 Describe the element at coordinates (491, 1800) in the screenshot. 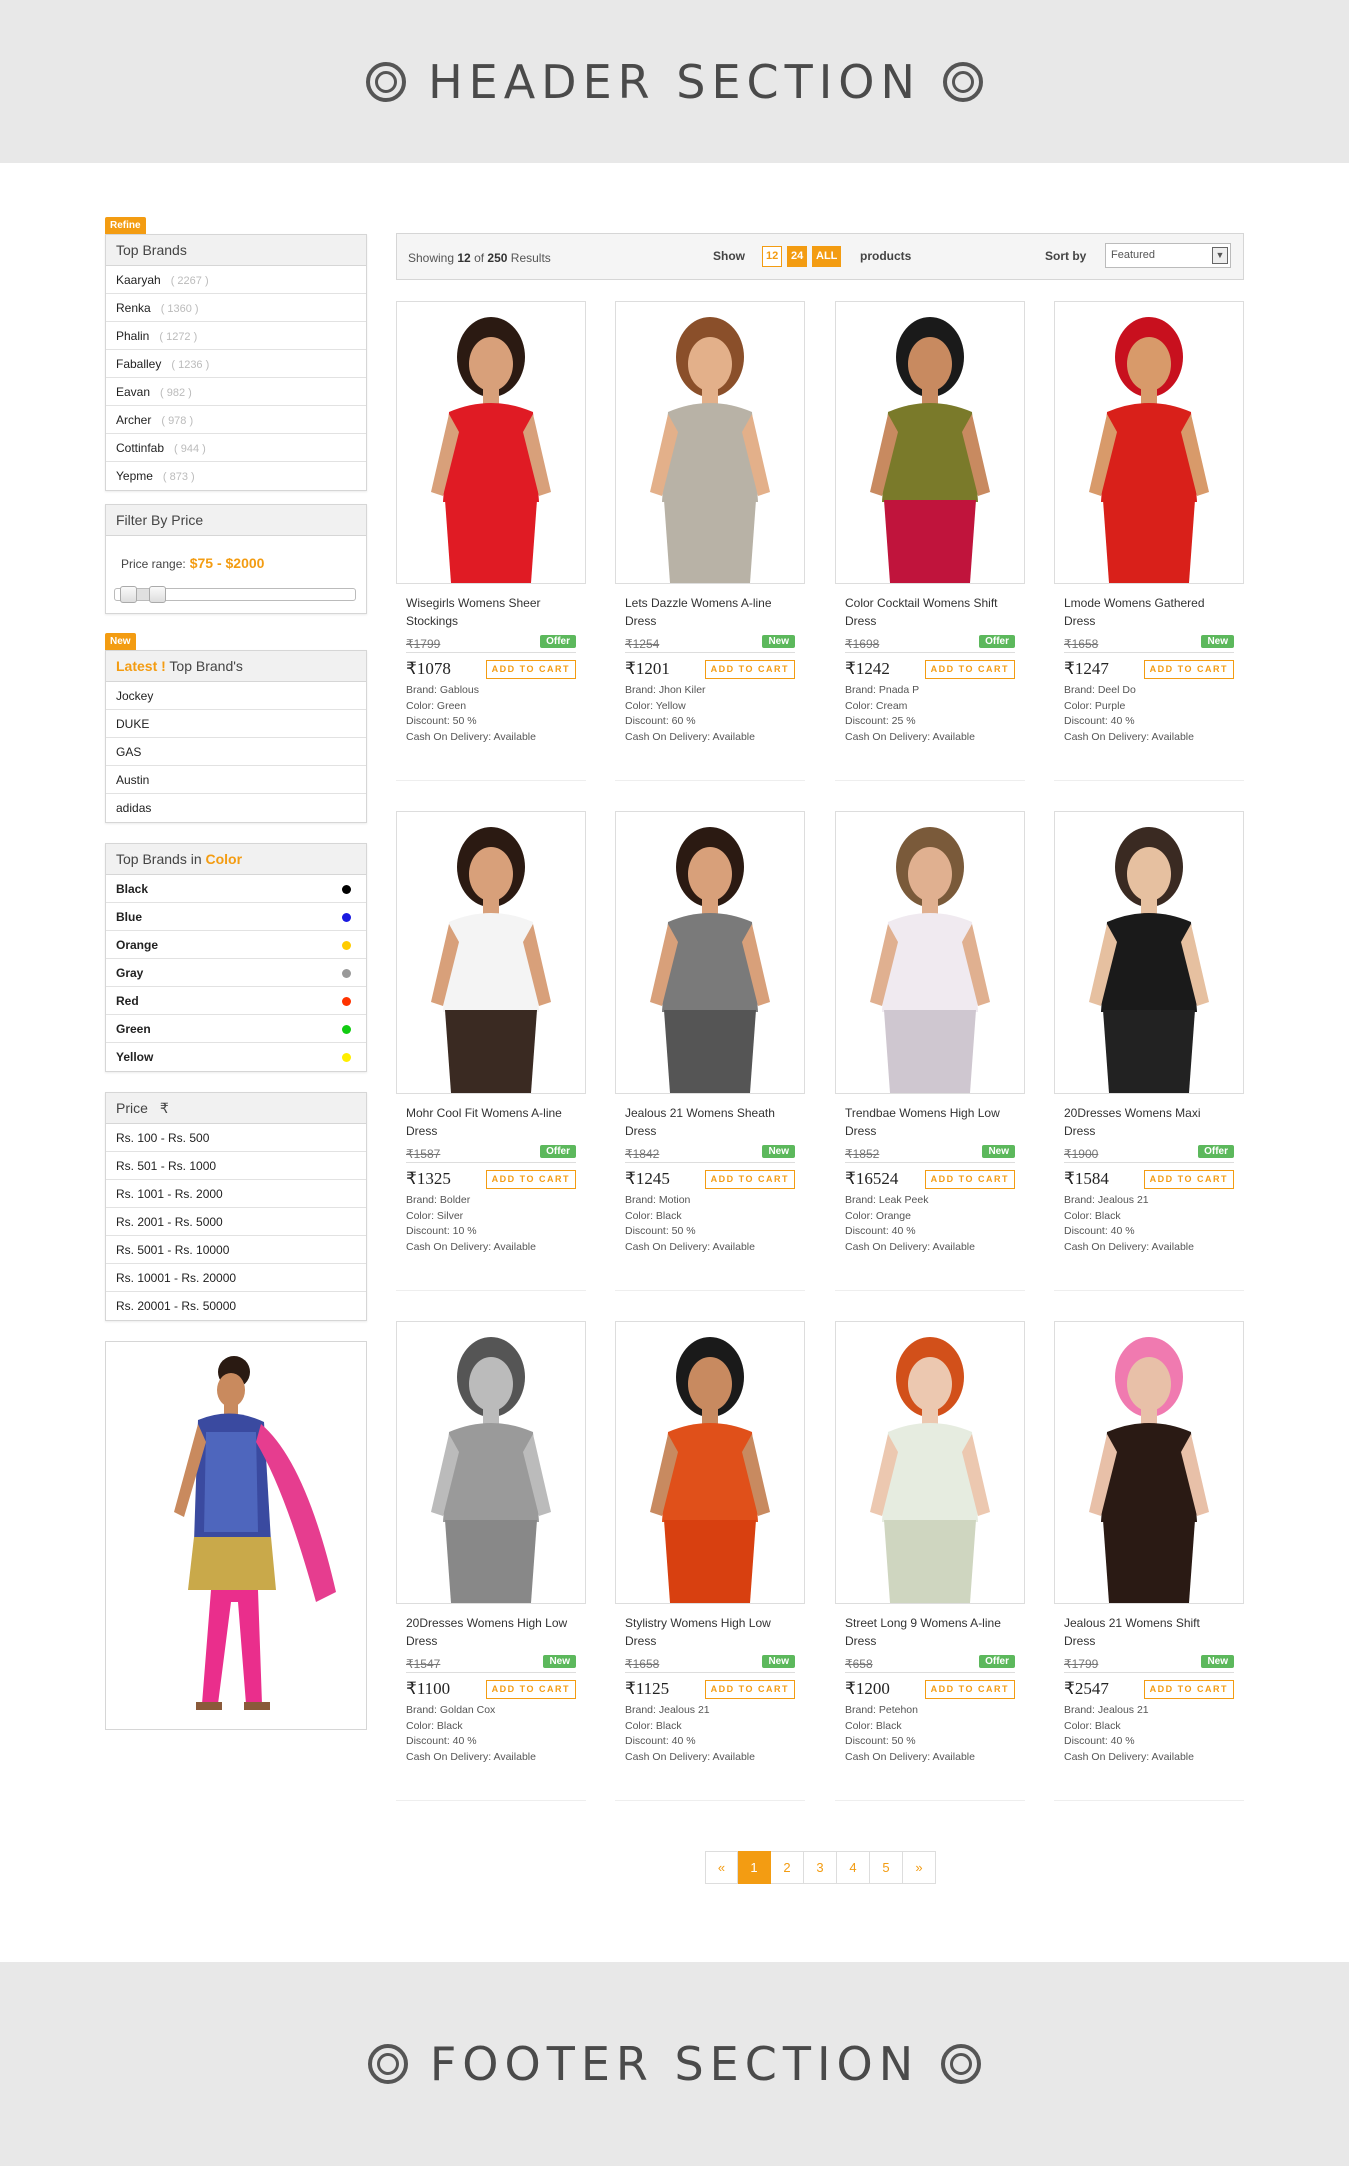

I see `card-divider` at that location.